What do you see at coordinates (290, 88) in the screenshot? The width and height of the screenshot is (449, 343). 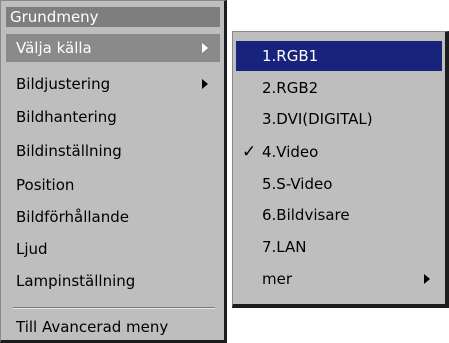 I see `source-item-label: 2.RGB2` at bounding box center [290, 88].